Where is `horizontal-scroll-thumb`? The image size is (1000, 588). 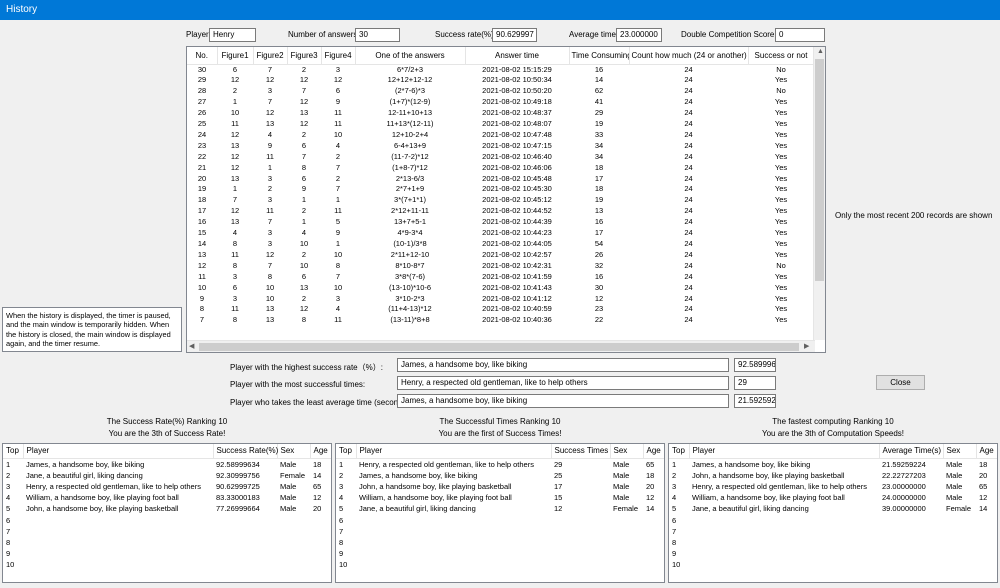 horizontal-scroll-thumb is located at coordinates (499, 347).